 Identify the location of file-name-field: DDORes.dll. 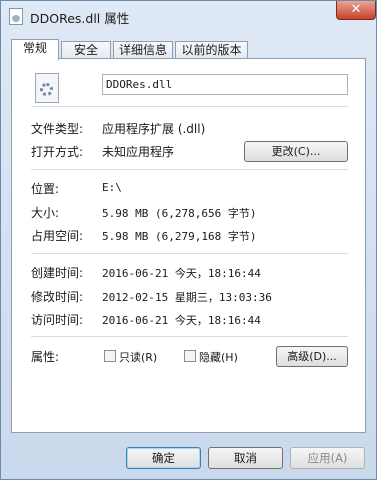
(225, 84).